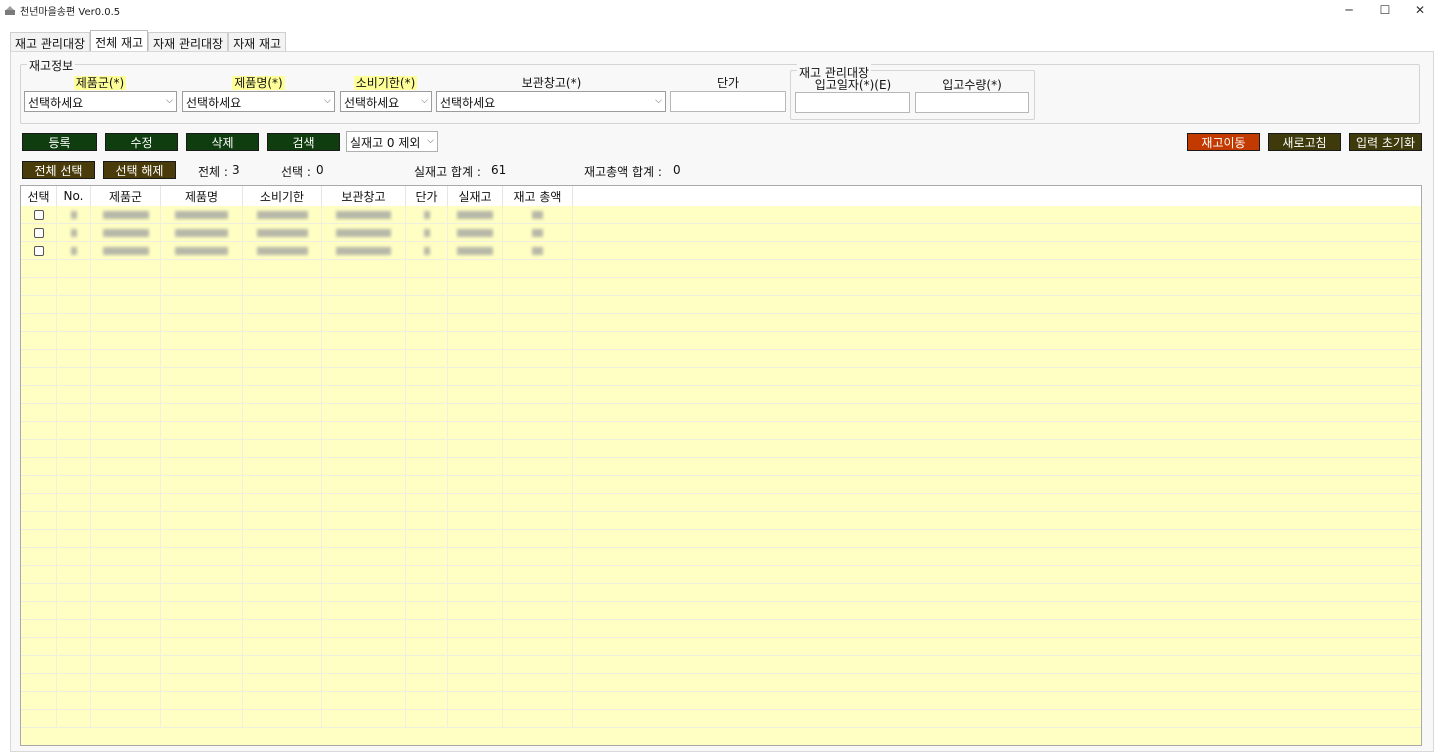 This screenshot has height=756, width=1436. What do you see at coordinates (1385, 142) in the screenshot?
I see `reset-input-button: 입력 초기화` at bounding box center [1385, 142].